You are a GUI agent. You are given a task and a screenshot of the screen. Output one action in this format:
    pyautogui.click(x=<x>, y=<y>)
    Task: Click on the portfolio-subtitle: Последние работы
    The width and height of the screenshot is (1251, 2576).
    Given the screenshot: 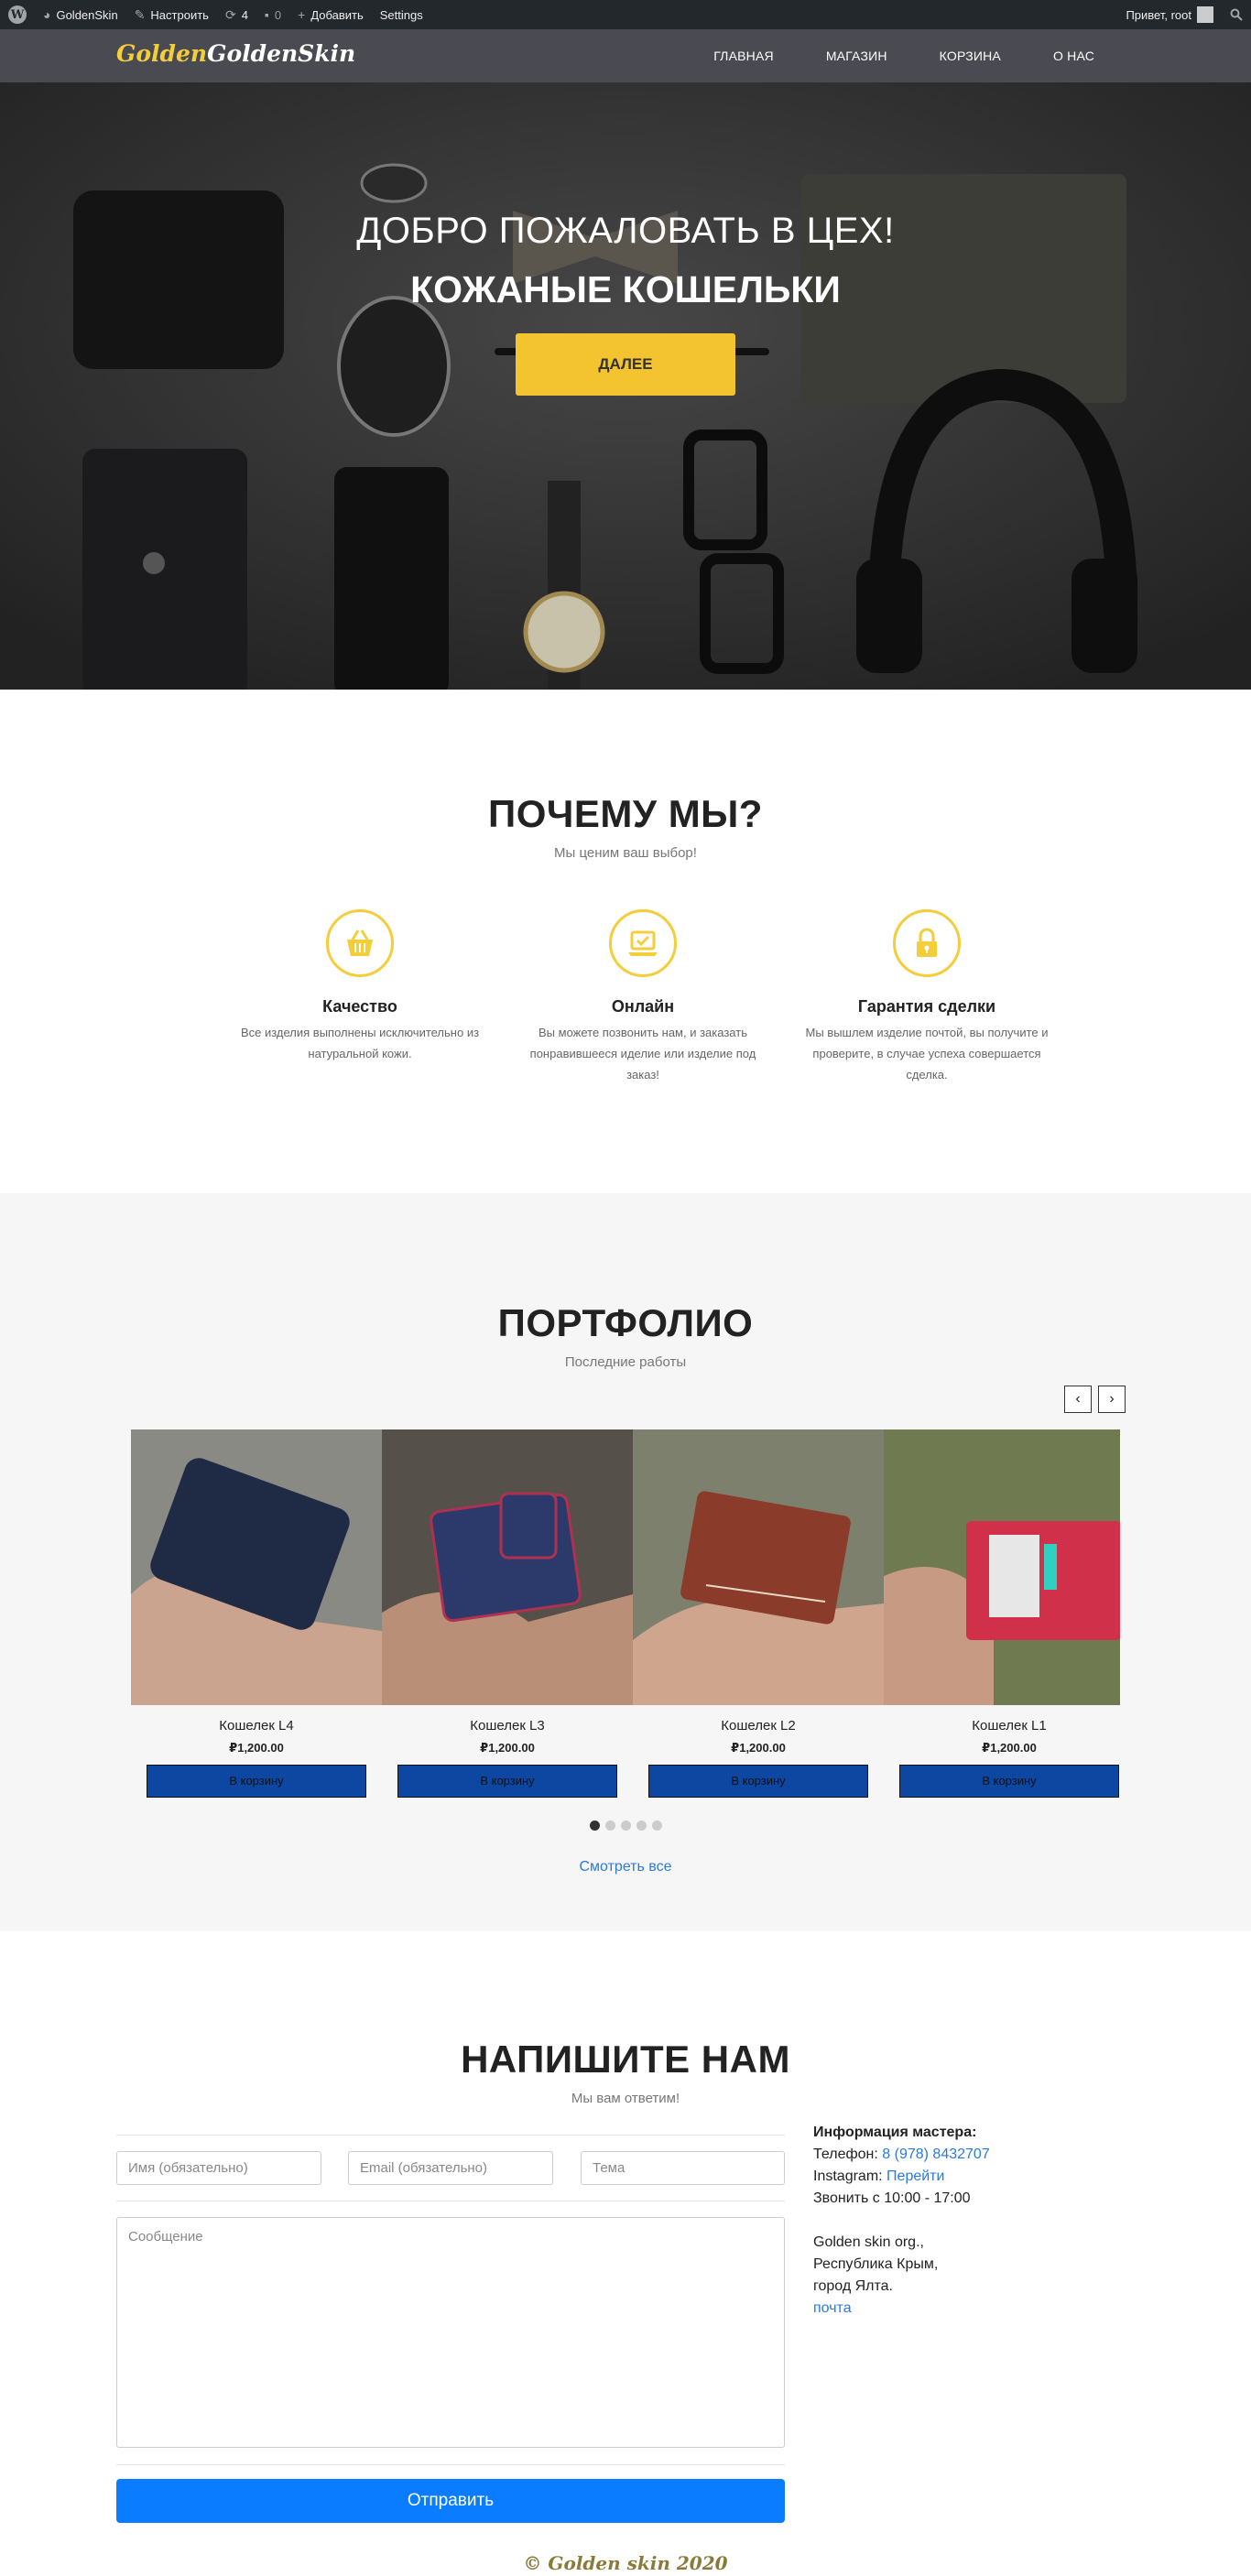 What is the action you would take?
    pyautogui.click(x=625, y=1362)
    